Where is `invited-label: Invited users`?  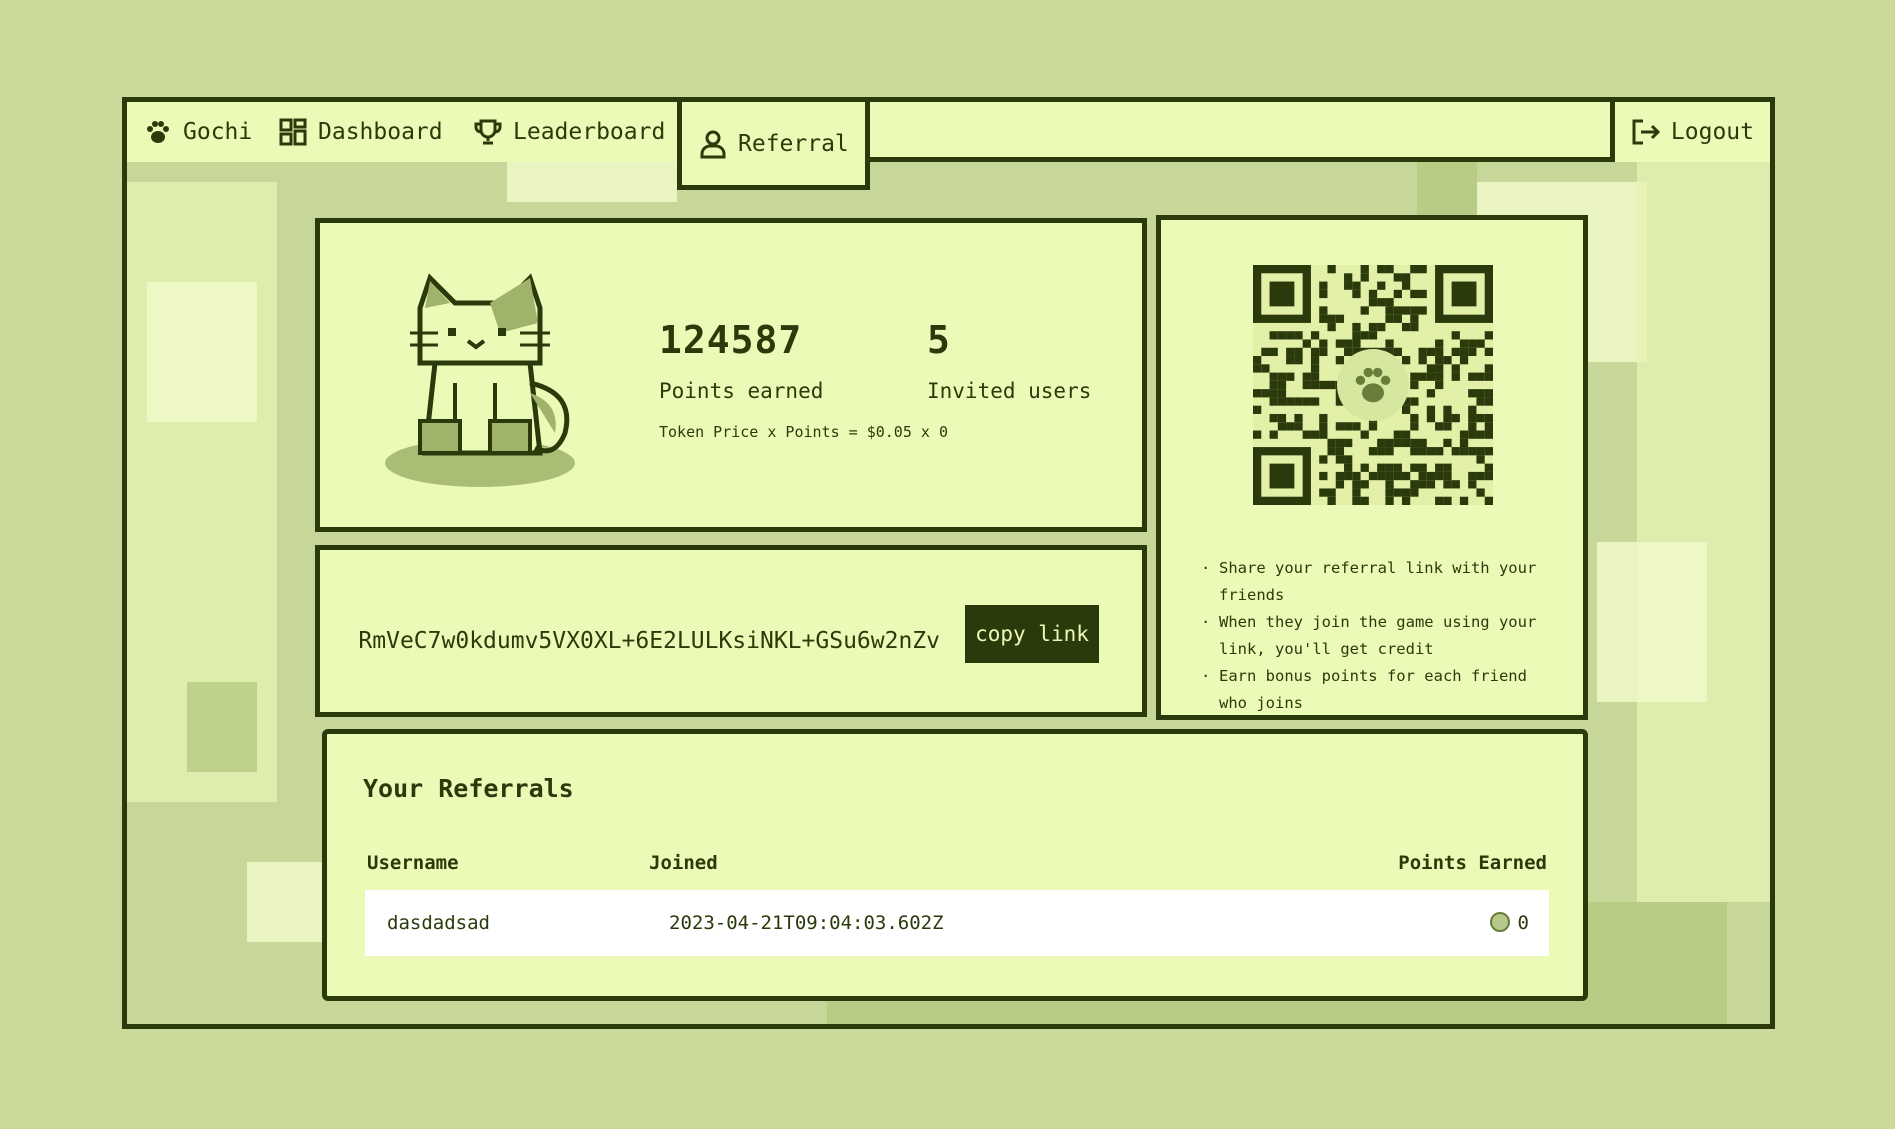
invited-label: Invited users is located at coordinates (1009, 391).